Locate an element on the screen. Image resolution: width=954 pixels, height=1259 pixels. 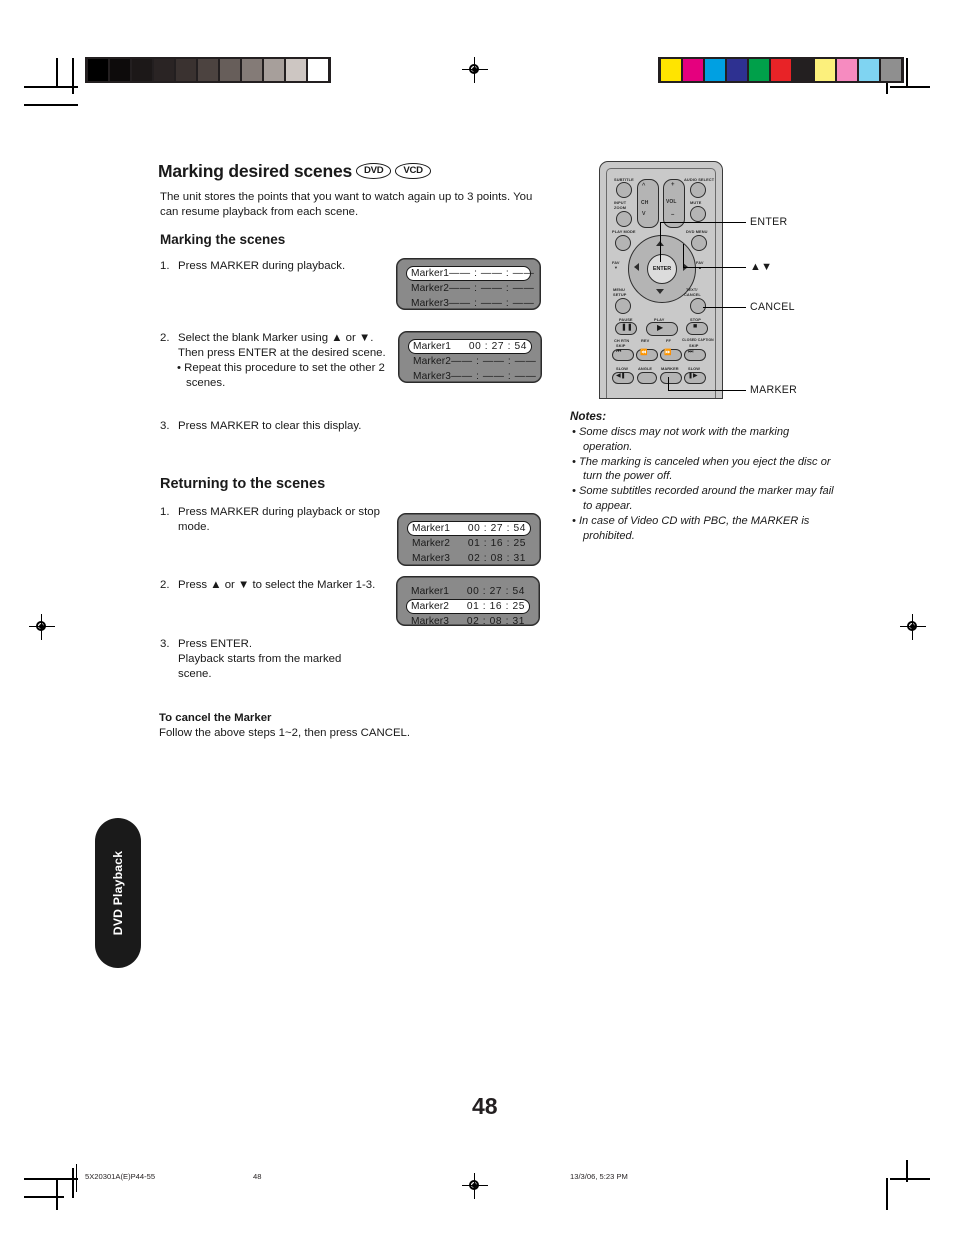
skip-forward-icon: ⏭ is located at coordinates (691, 352).